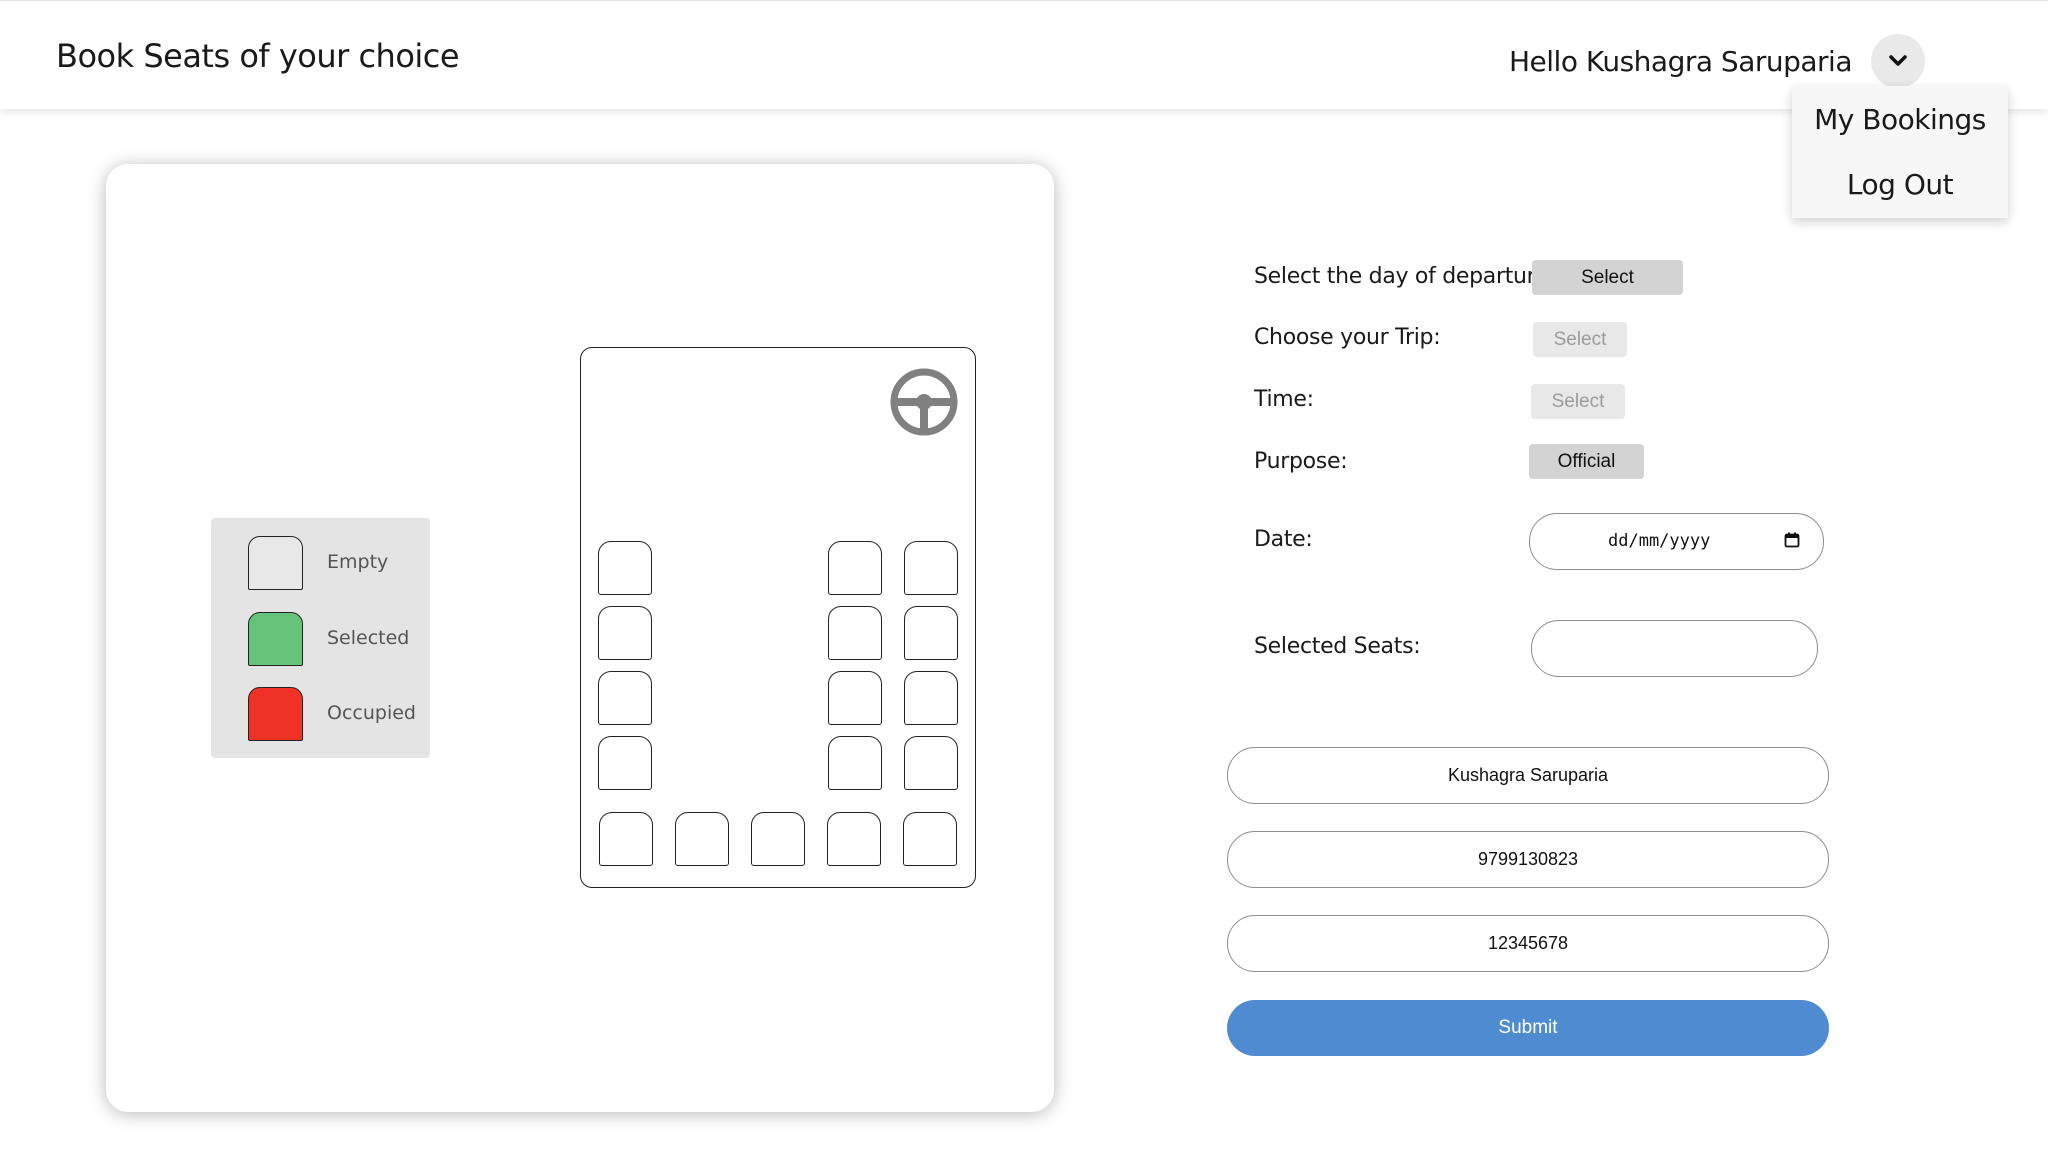 The image size is (2048, 1174). I want to click on legend-occupied-label: Occupied, so click(371, 713).